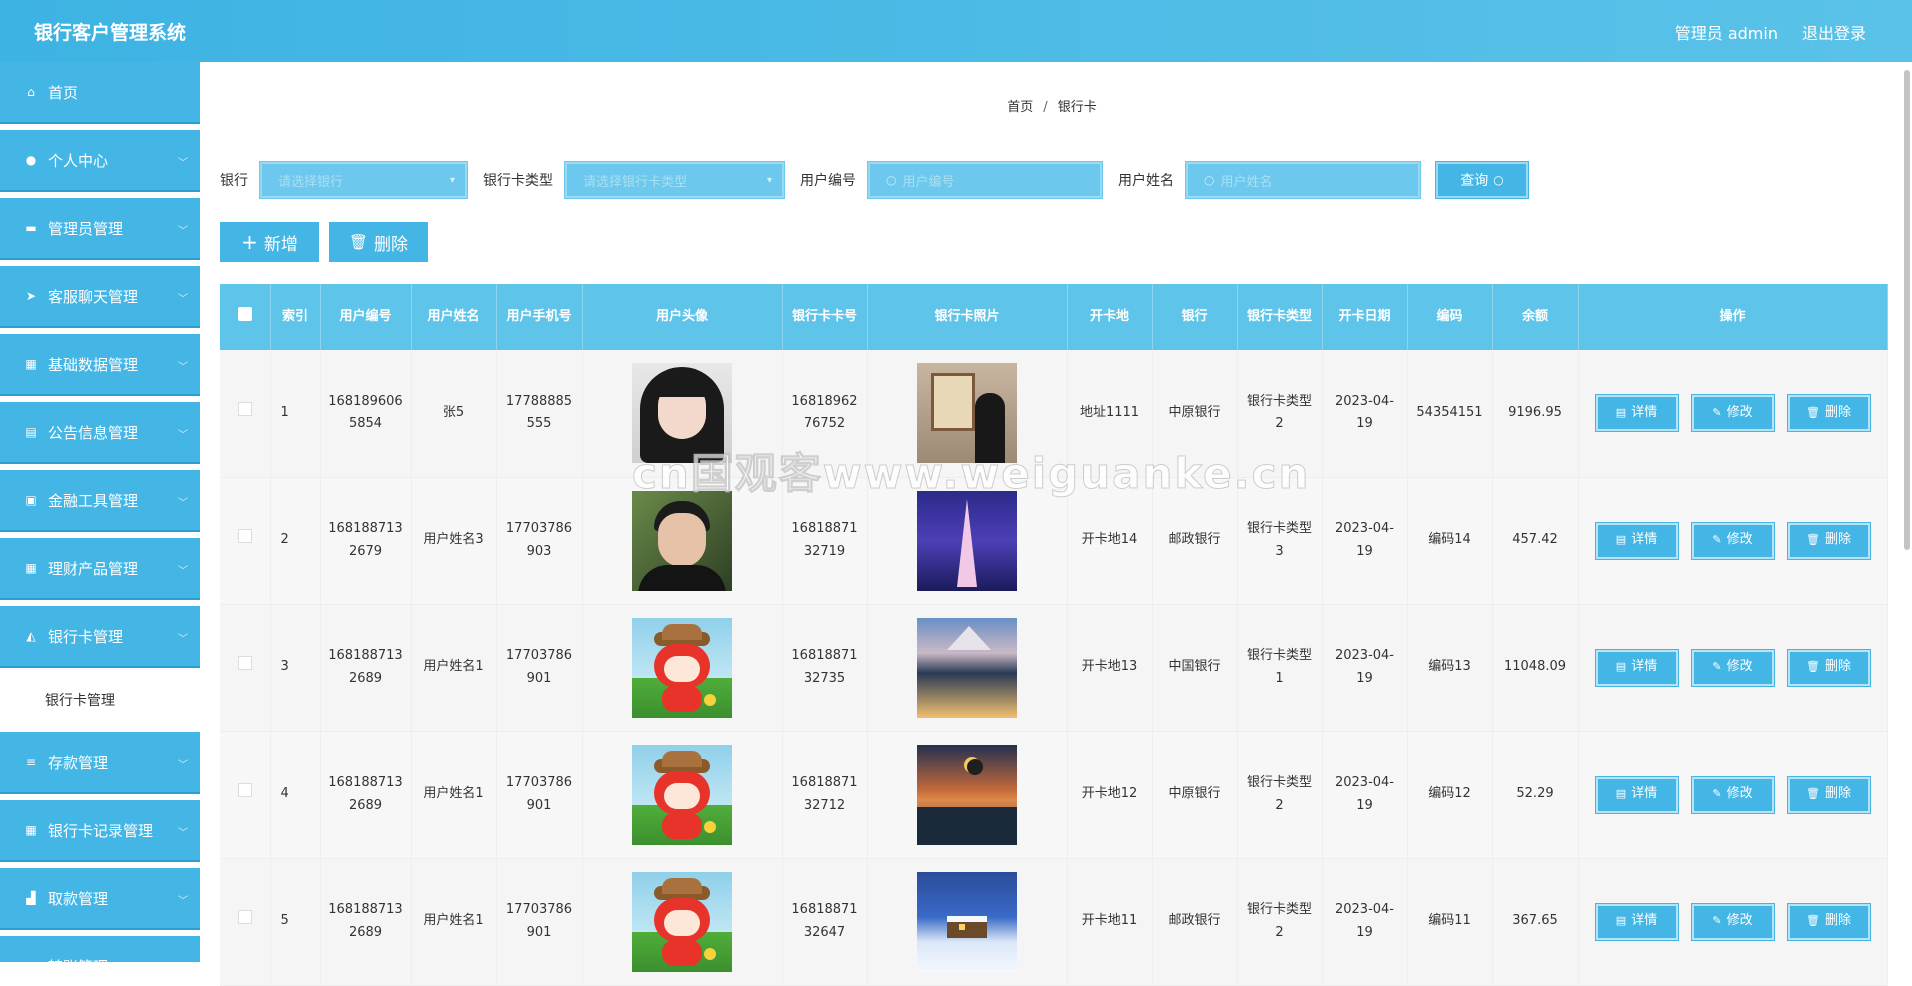 This screenshot has height=986, width=1912. I want to click on logout-link: 退出登录, so click(1834, 32).